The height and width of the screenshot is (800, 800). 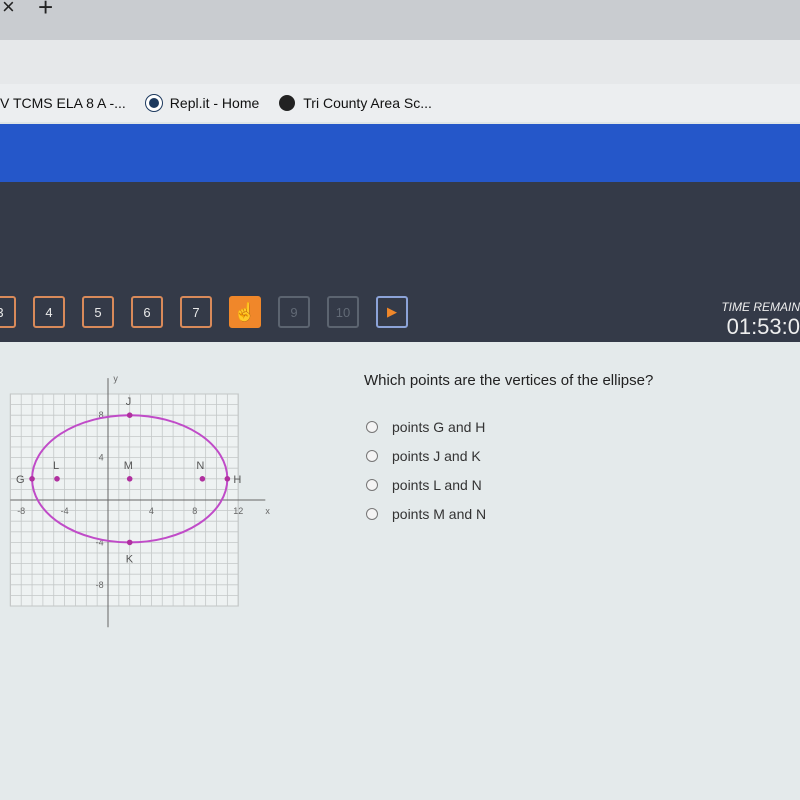 I want to click on option-label: points G and H, so click(x=439, y=426).